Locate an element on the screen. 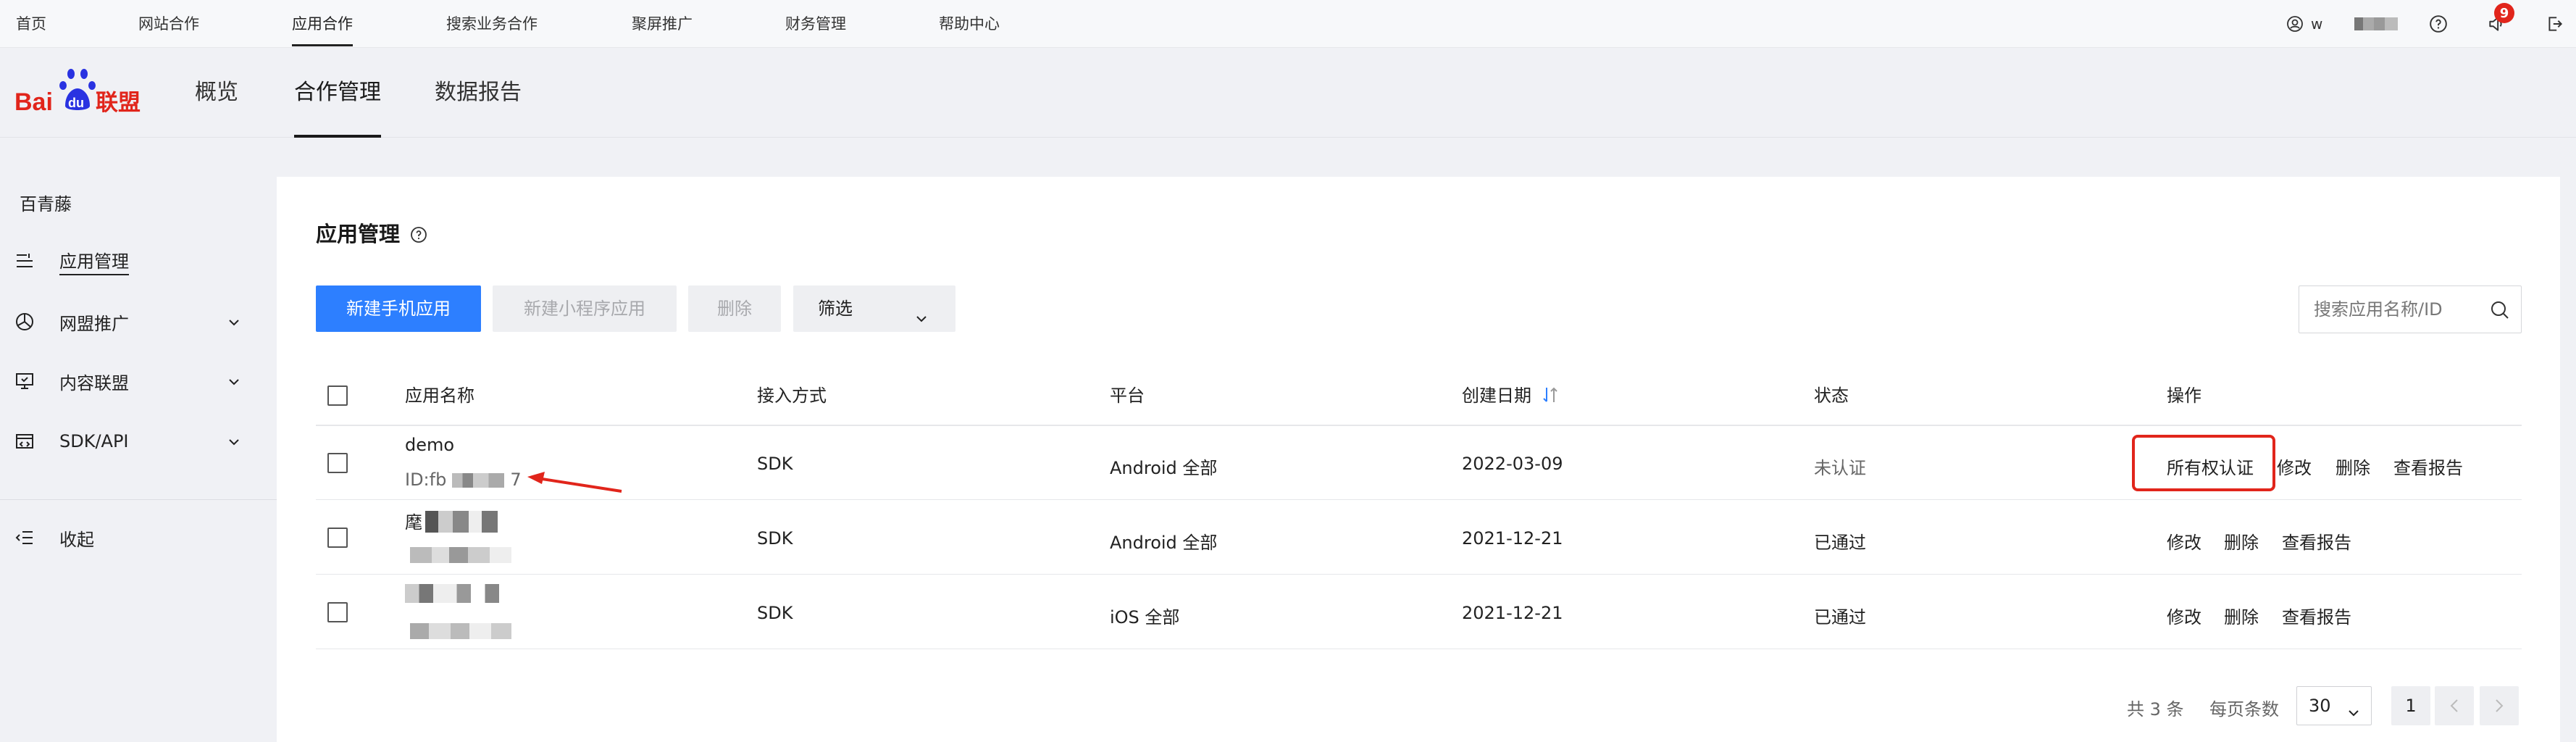  created-date: 2021-12-21 is located at coordinates (1512, 538).